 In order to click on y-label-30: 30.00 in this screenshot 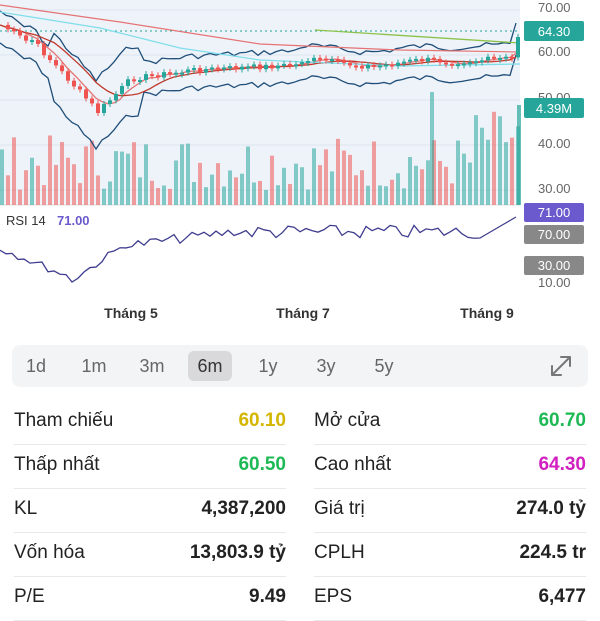, I will do `click(554, 188)`.